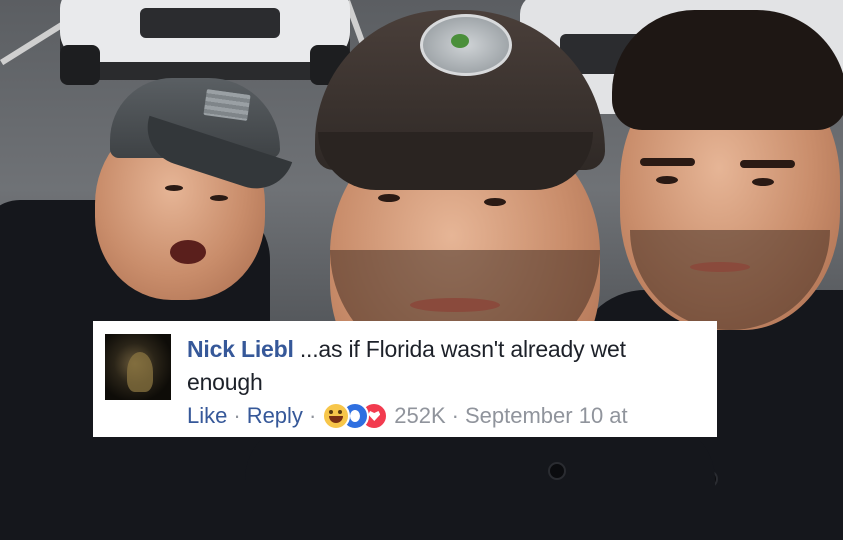  I want to click on comment-author-link: Nick Liebl, so click(240, 349).